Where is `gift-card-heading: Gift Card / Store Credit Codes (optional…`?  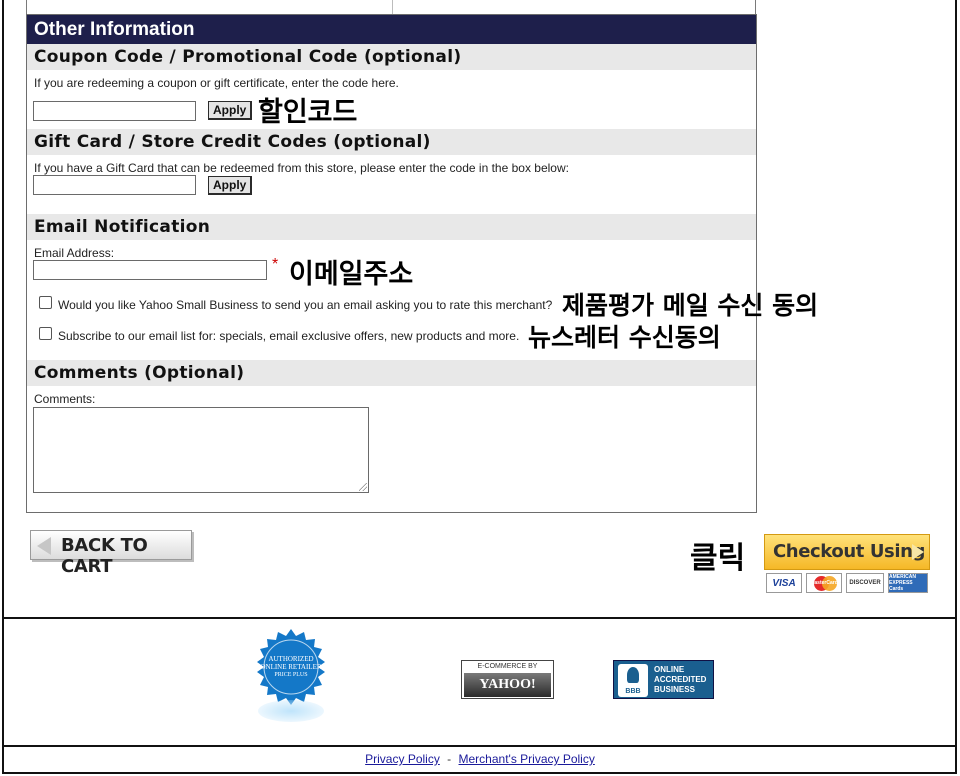
gift-card-heading: Gift Card / Store Credit Codes (optional… is located at coordinates (391, 142).